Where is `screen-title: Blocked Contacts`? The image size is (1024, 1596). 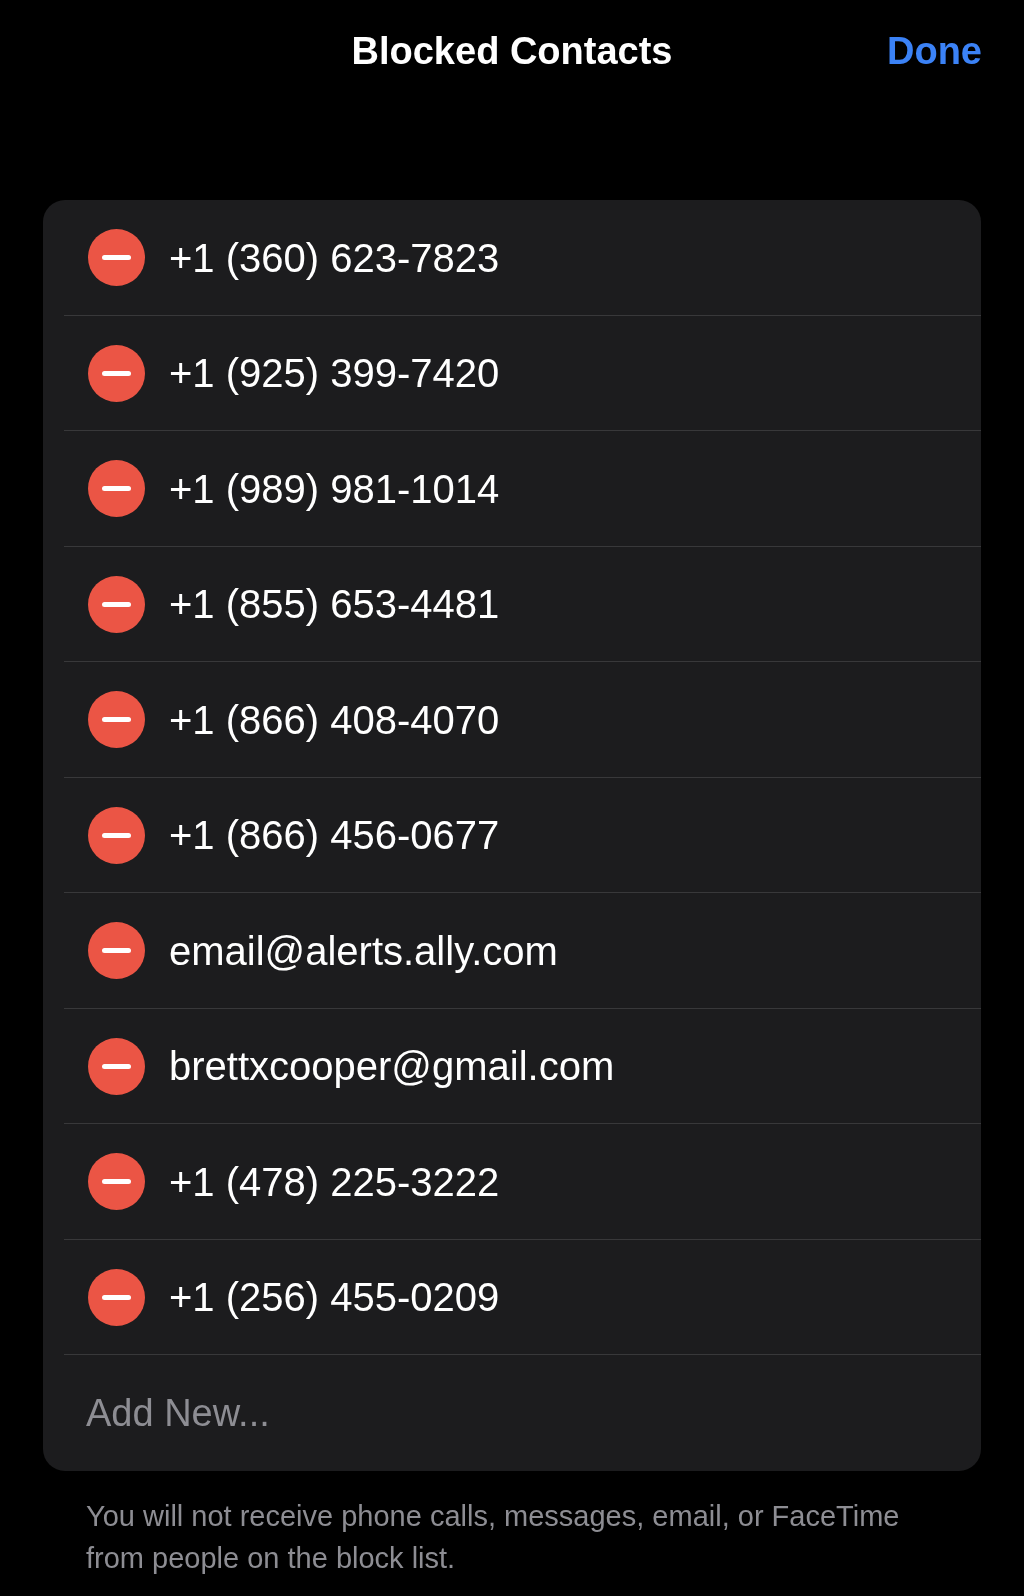
screen-title: Blocked Contacts is located at coordinates (512, 51).